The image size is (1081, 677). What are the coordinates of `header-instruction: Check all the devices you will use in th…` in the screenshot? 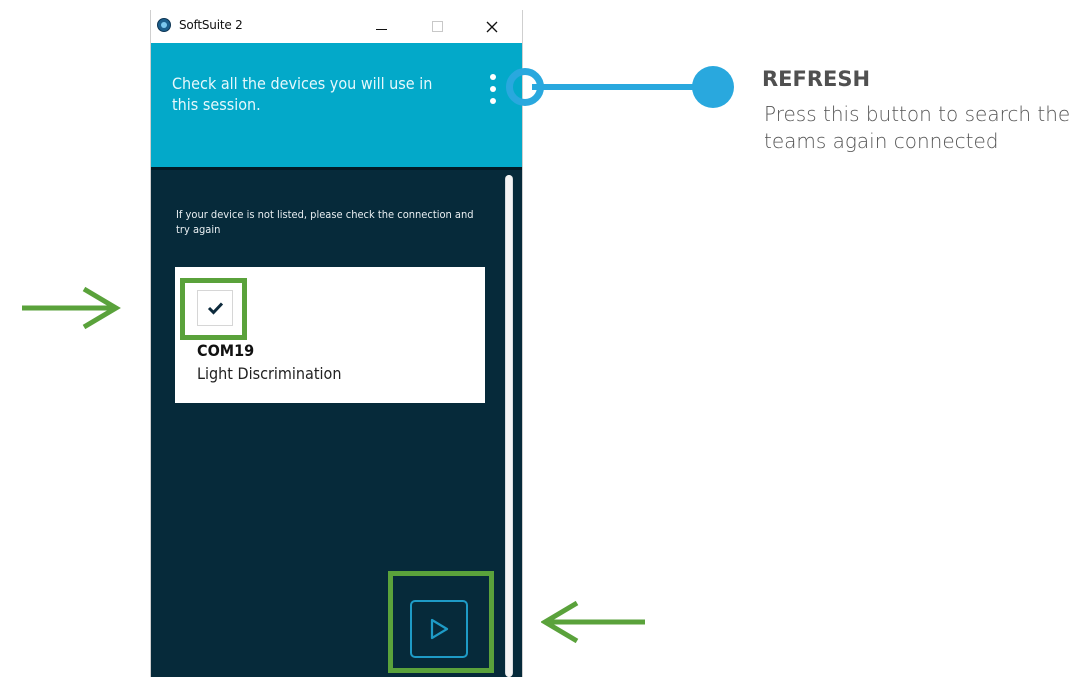 It's located at (302, 94).